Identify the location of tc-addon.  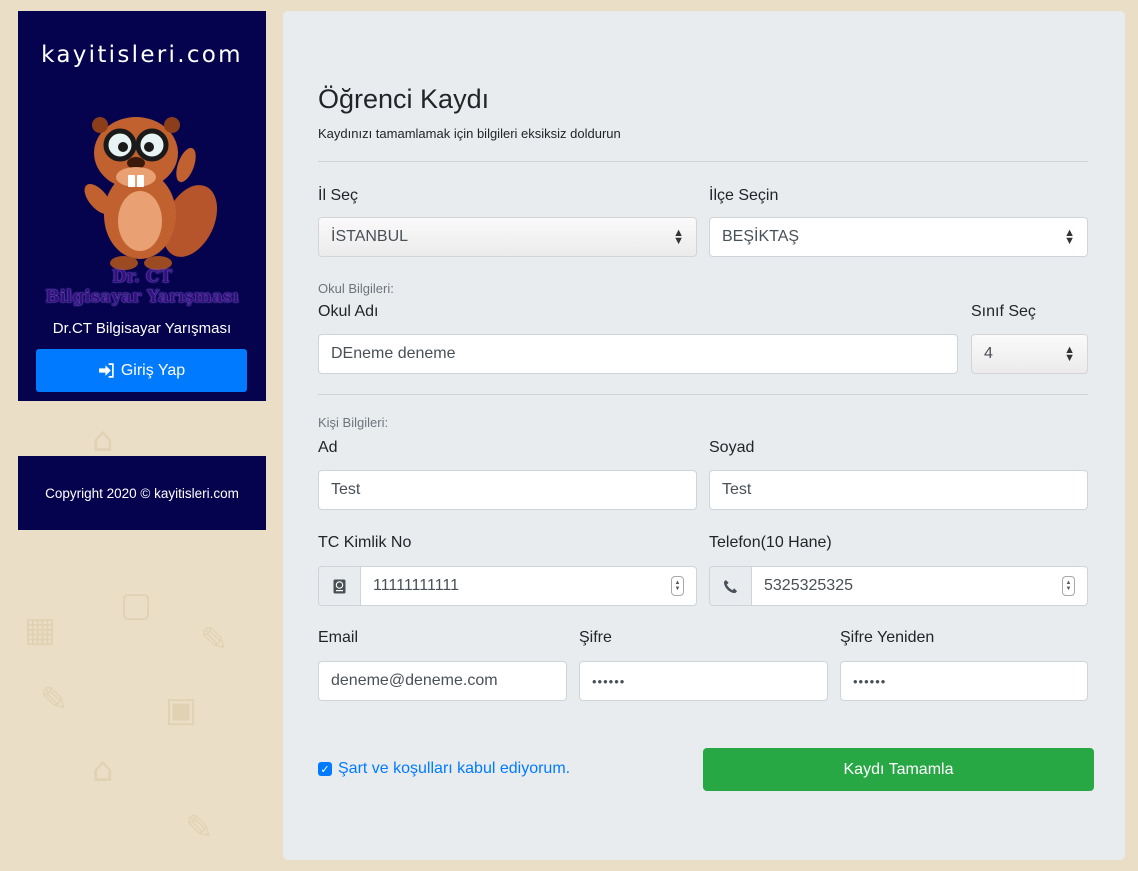
(339, 586).